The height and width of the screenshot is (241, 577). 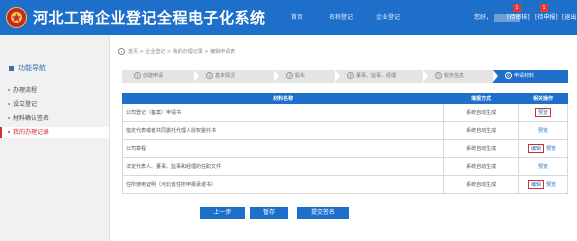 I want to click on sidebar-item-label: 办理流程, so click(x=25, y=90).